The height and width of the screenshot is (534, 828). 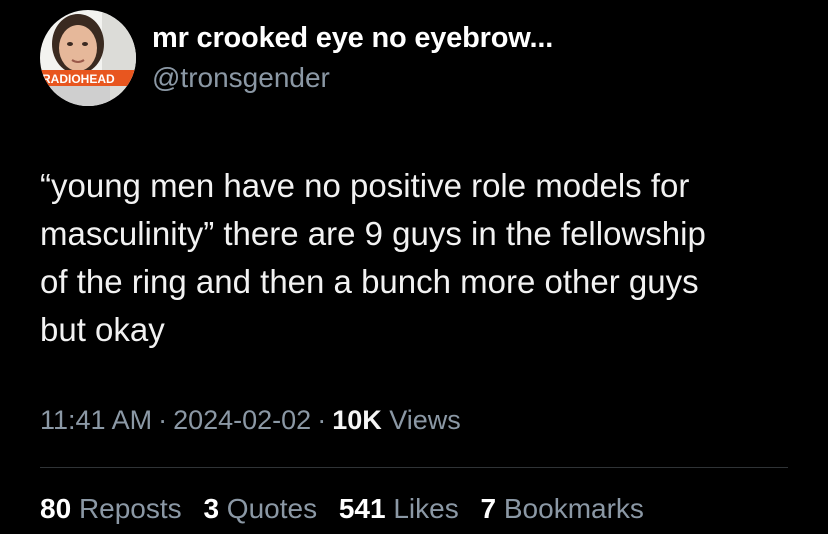 What do you see at coordinates (241, 78) in the screenshot?
I see `author-handle: @tronsgender` at bounding box center [241, 78].